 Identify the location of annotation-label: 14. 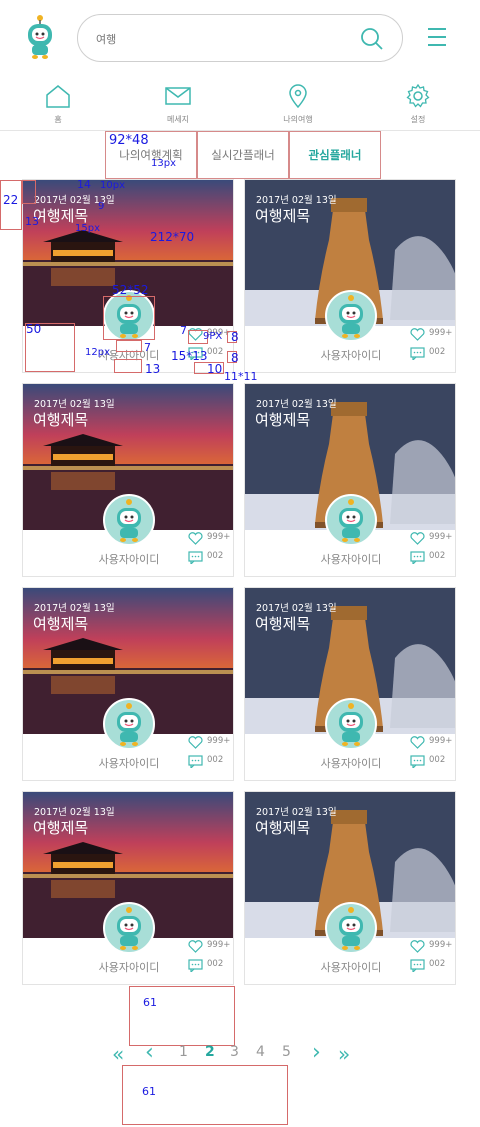
(84, 184).